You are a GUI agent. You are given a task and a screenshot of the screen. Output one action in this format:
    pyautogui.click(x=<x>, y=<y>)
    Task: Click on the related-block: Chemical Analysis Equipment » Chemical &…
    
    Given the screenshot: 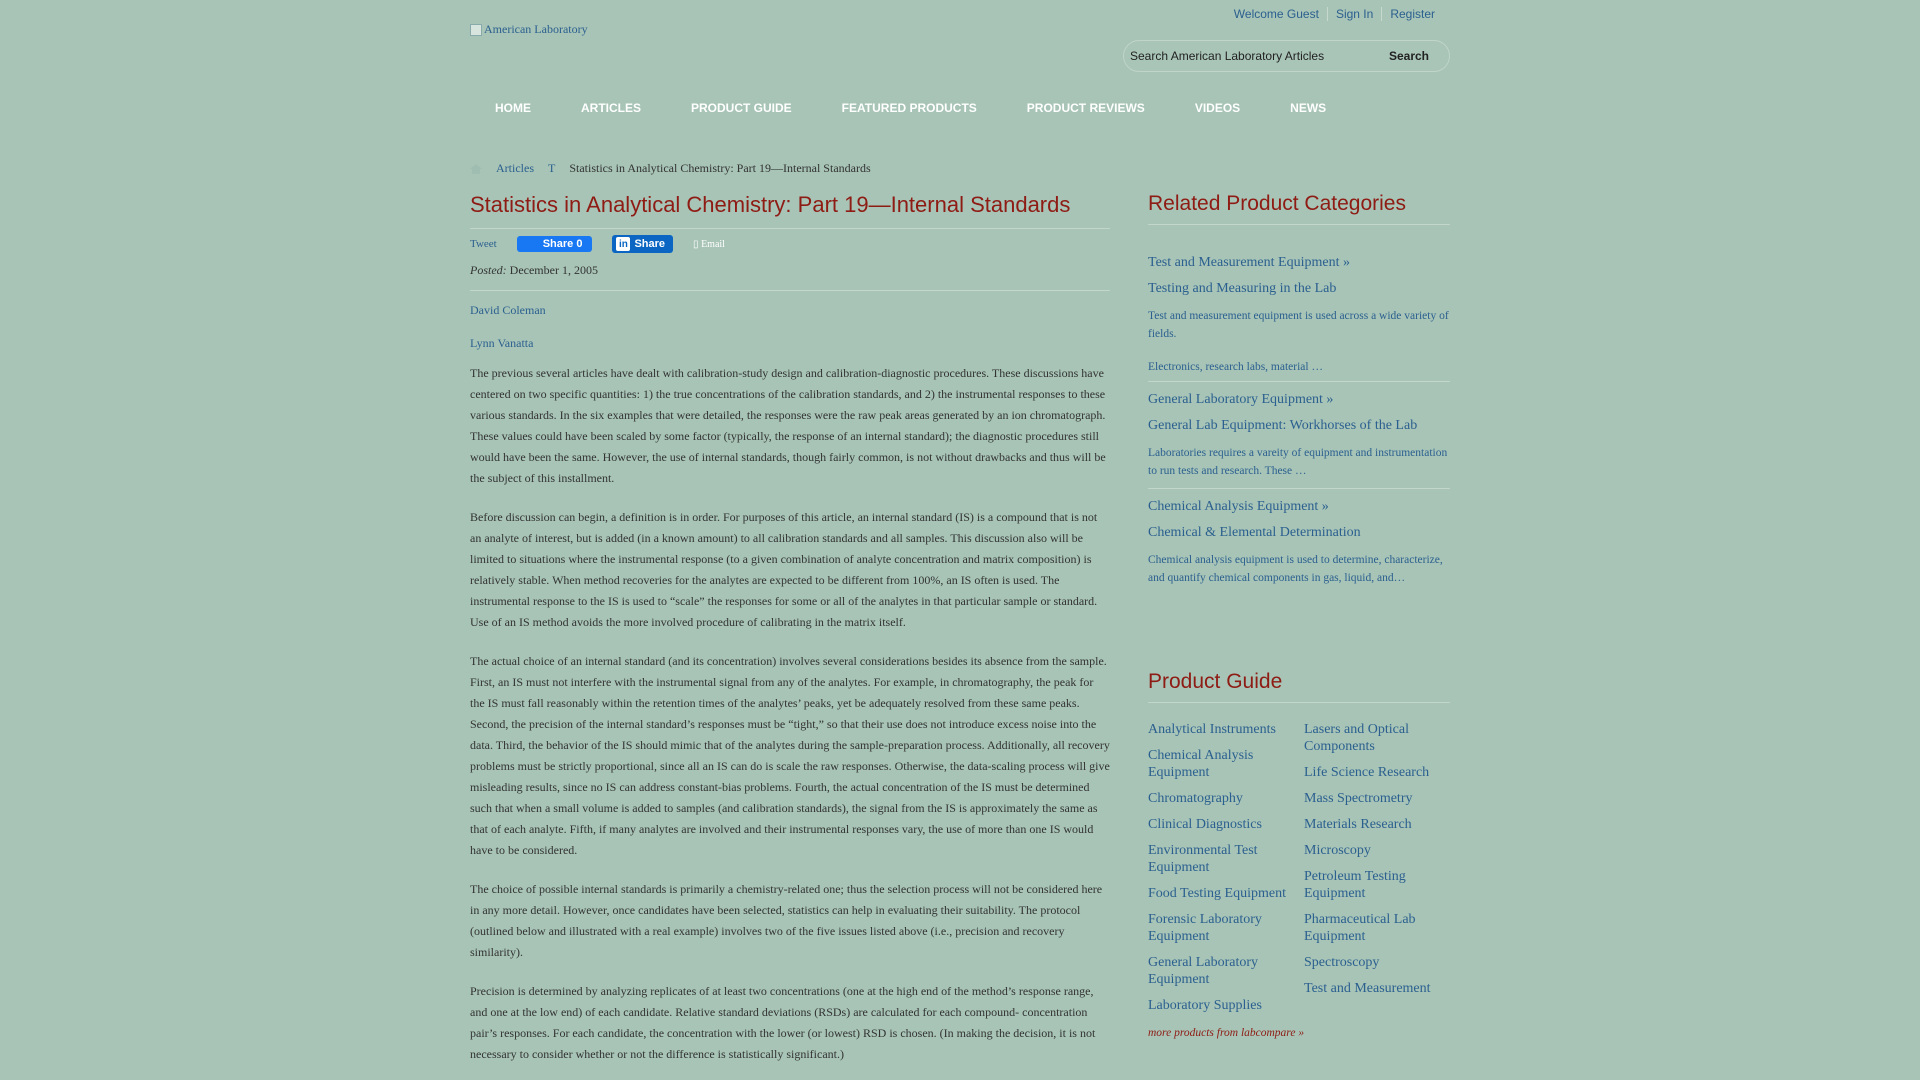 What is the action you would take?
    pyautogui.click(x=1299, y=547)
    